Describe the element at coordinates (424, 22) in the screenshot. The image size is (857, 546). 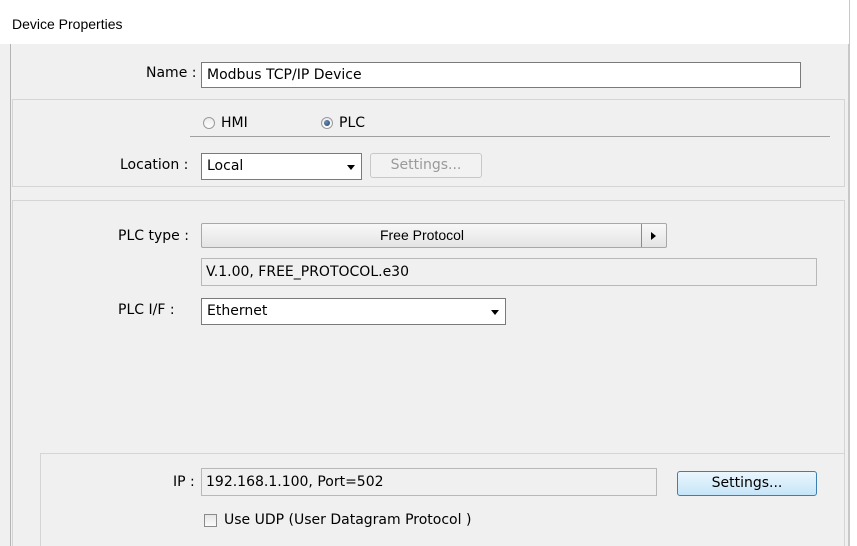
I see `title-bar: Device Properties` at that location.